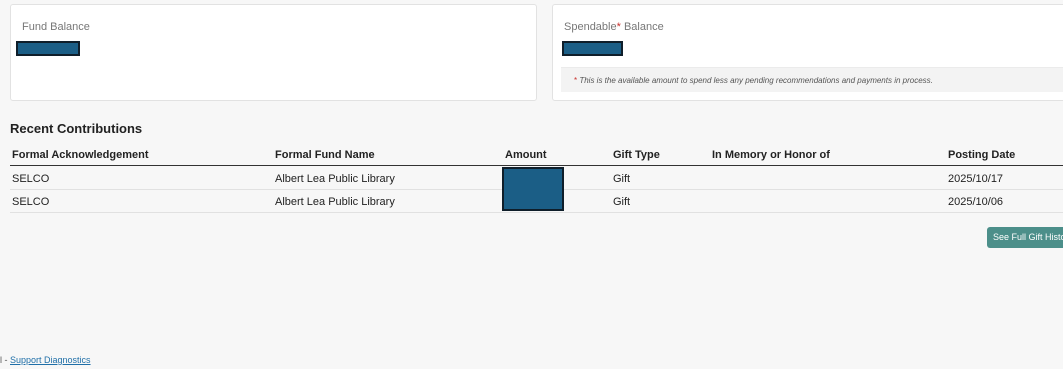  Describe the element at coordinates (771, 155) in the screenshot. I see `column-header-memory-honor: In Memory or Honor of` at that location.